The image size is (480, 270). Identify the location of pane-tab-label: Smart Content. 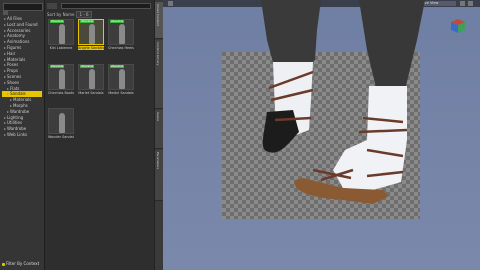
(158, 15).